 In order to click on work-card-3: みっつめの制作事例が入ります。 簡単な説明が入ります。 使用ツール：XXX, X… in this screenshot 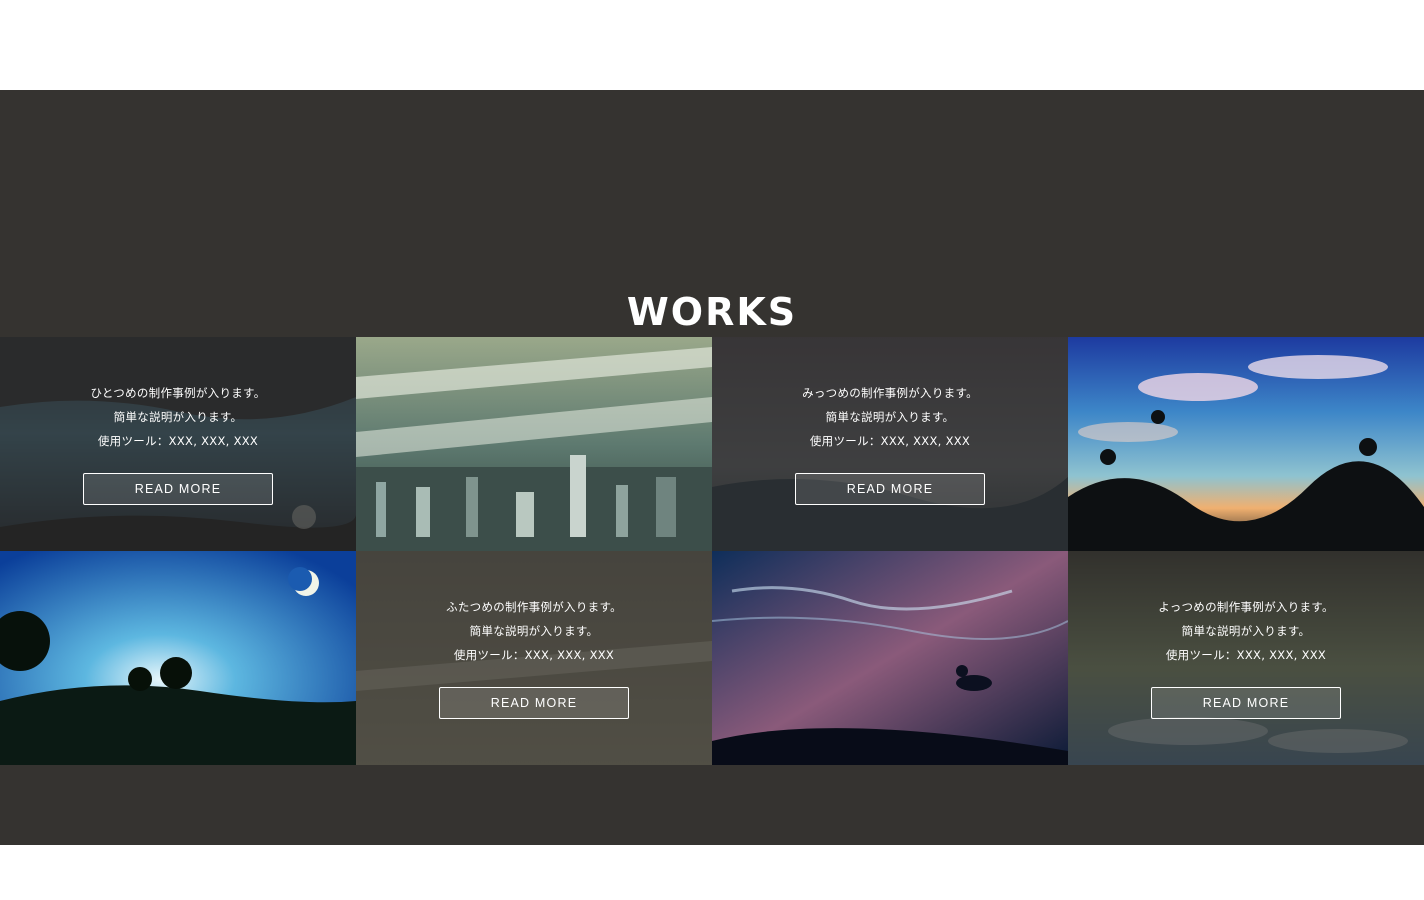, I will do `click(890, 444)`.